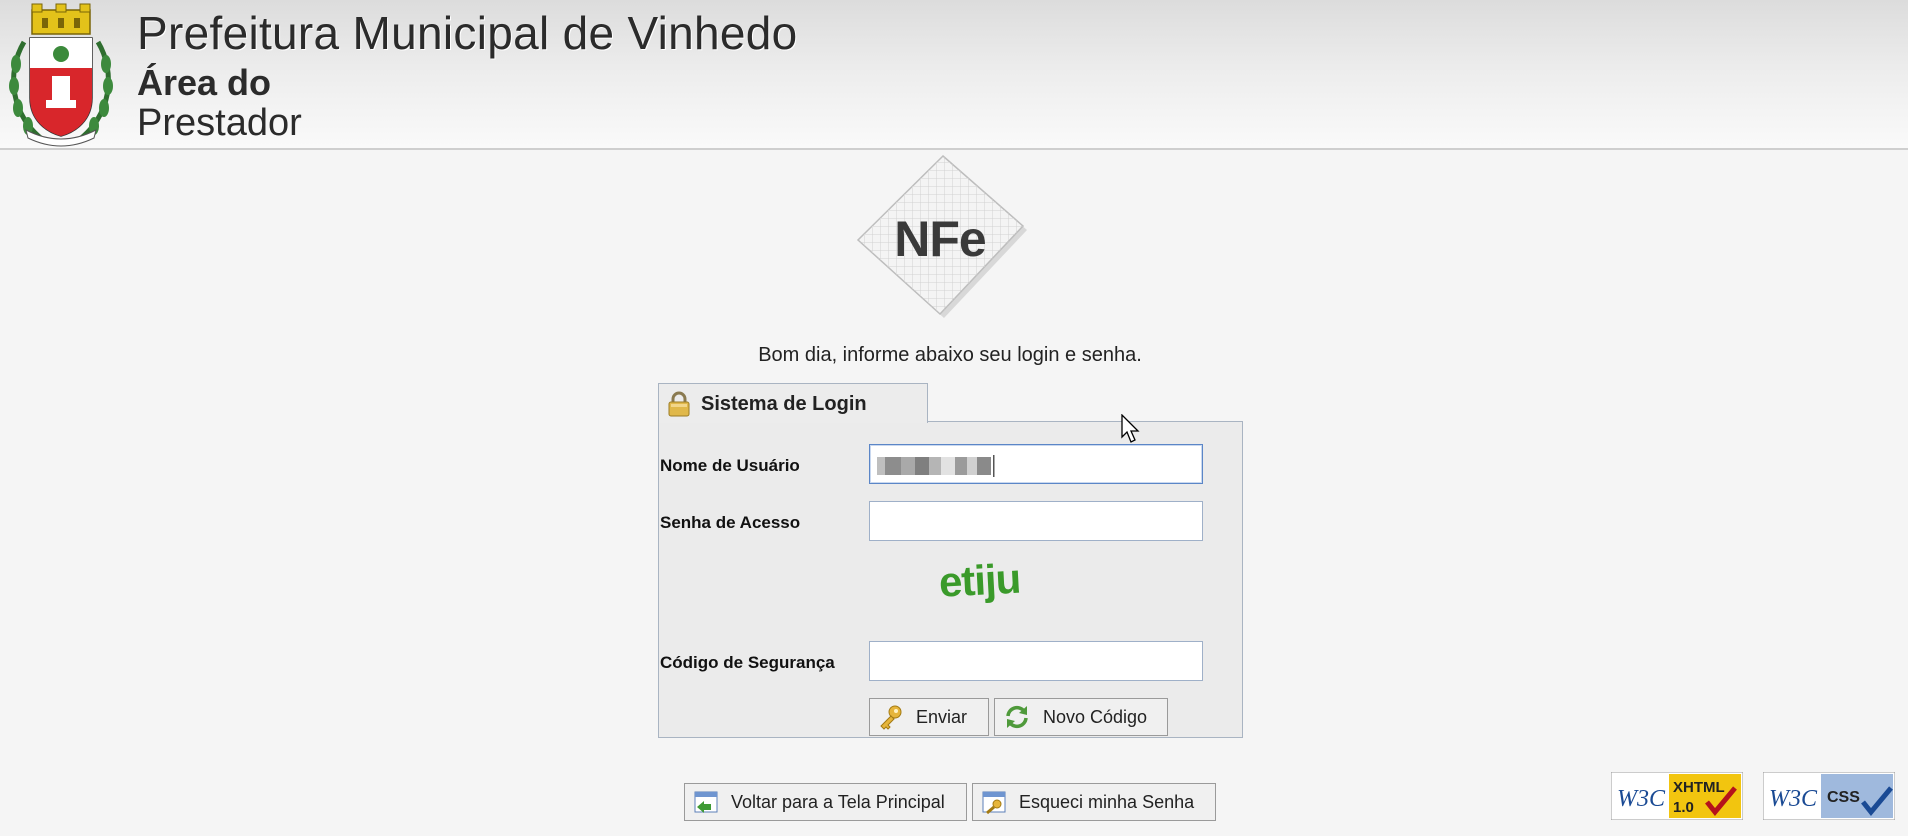 Image resolution: width=1908 pixels, height=836 pixels. Describe the element at coordinates (730, 465) in the screenshot. I see `username-label: Nome de Usuário` at that location.